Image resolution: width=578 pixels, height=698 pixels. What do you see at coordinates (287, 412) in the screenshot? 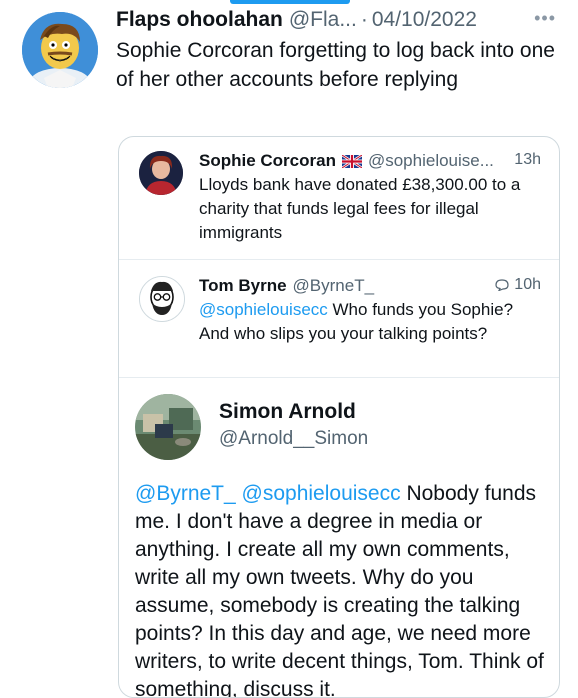
I see `reply-author-name: Simon Arnold` at bounding box center [287, 412].